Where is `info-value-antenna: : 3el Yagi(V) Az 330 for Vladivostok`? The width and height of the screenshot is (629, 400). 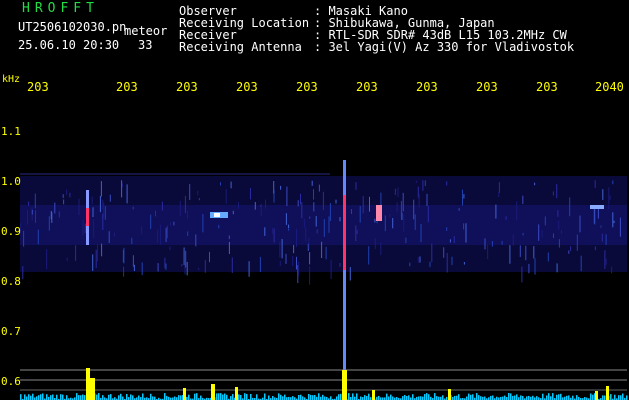 info-value-antenna: : 3el Yagi(V) Az 330 for Vladivostok is located at coordinates (444, 47).